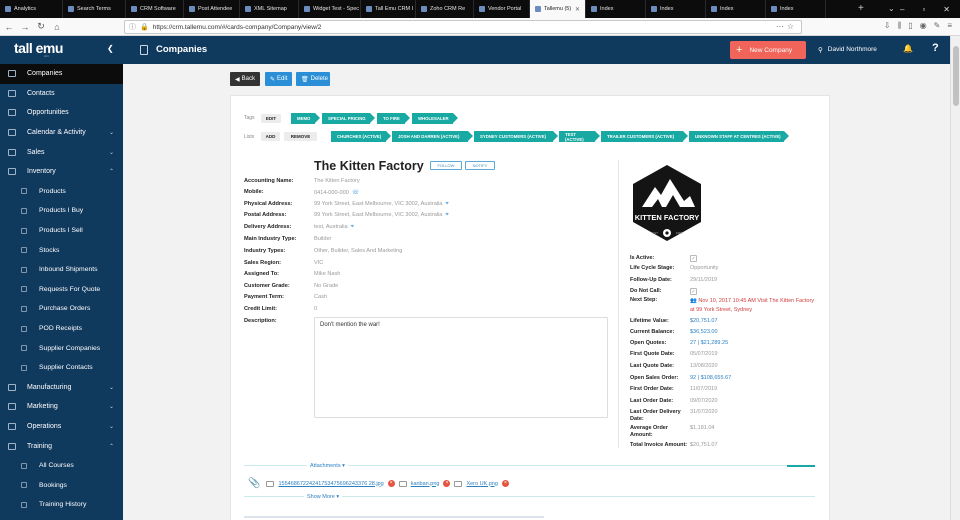 Image resolution: width=960 pixels, height=520 pixels. What do you see at coordinates (710, 378) in the screenshot?
I see `summary-value: 92 | $108,655.67` at bounding box center [710, 378].